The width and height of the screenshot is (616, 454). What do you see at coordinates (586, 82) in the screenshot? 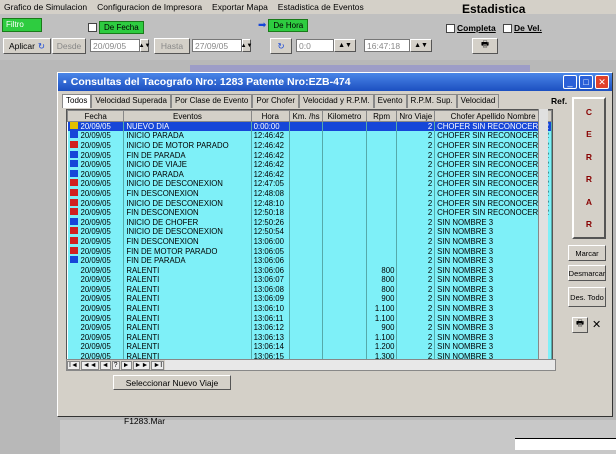
I see `maximize-icon: □` at bounding box center [586, 82].